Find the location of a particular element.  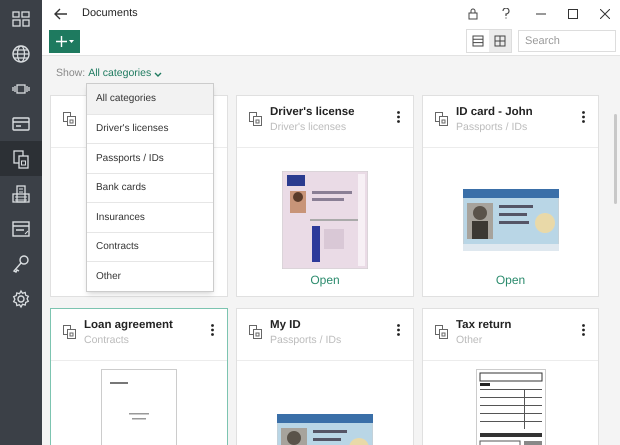

document-card: Loan agreement Contracts is located at coordinates (139, 376).